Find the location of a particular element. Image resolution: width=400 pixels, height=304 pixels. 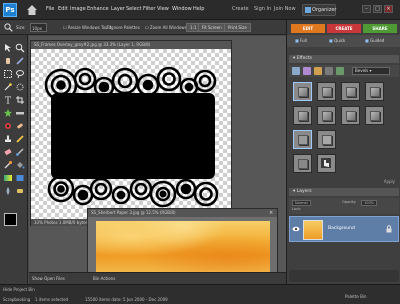

ignore-palettes-checkbox: ☑ Ignore Palettes is located at coordinates (122, 27).